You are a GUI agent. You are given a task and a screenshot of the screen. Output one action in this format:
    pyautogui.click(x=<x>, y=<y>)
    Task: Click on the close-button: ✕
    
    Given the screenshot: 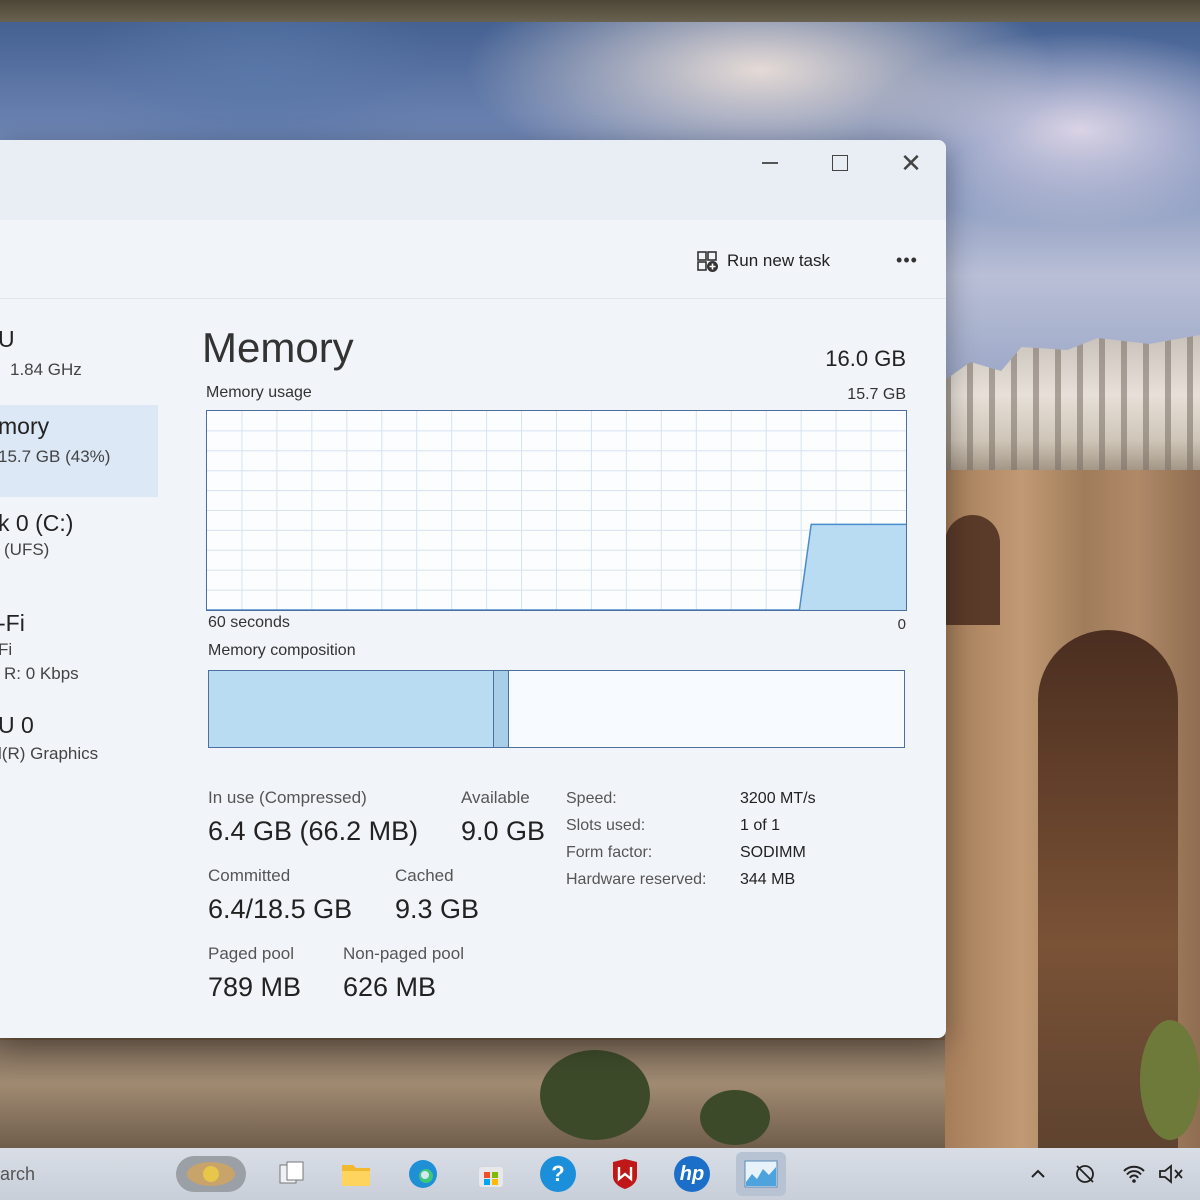 What is the action you would take?
    pyautogui.click(x=911, y=163)
    